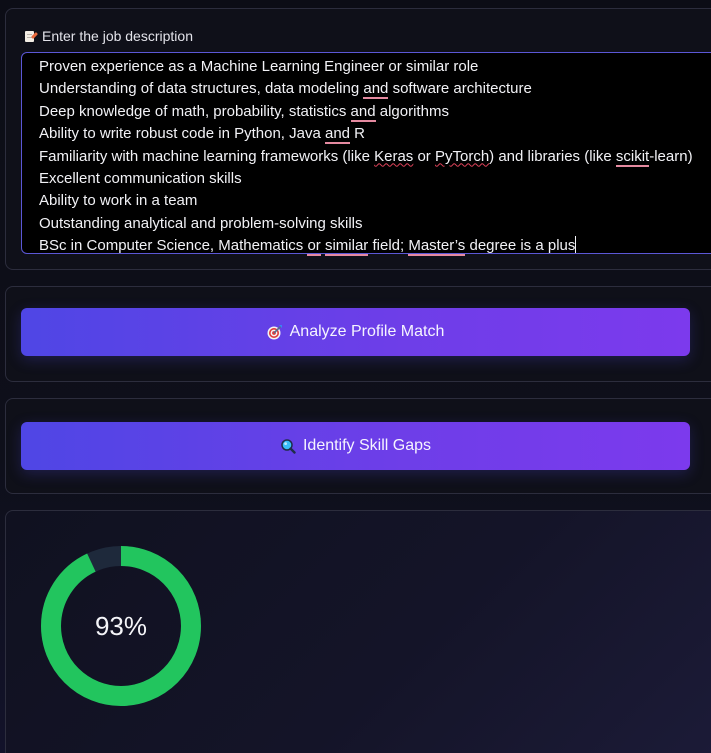 The height and width of the screenshot is (753, 711). Describe the element at coordinates (367, 331) in the screenshot. I see `analyze-profile-match-label: Analyze Profile Match` at that location.